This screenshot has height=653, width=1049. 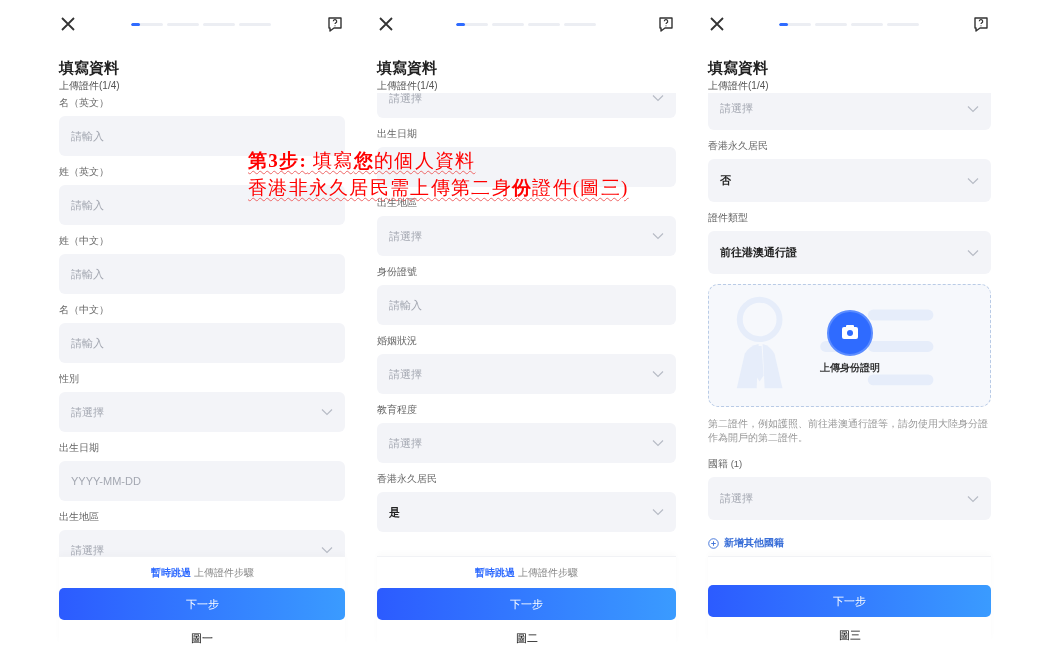 I want to click on input-field: YYYY-MM-DD, so click(x=202, y=481).